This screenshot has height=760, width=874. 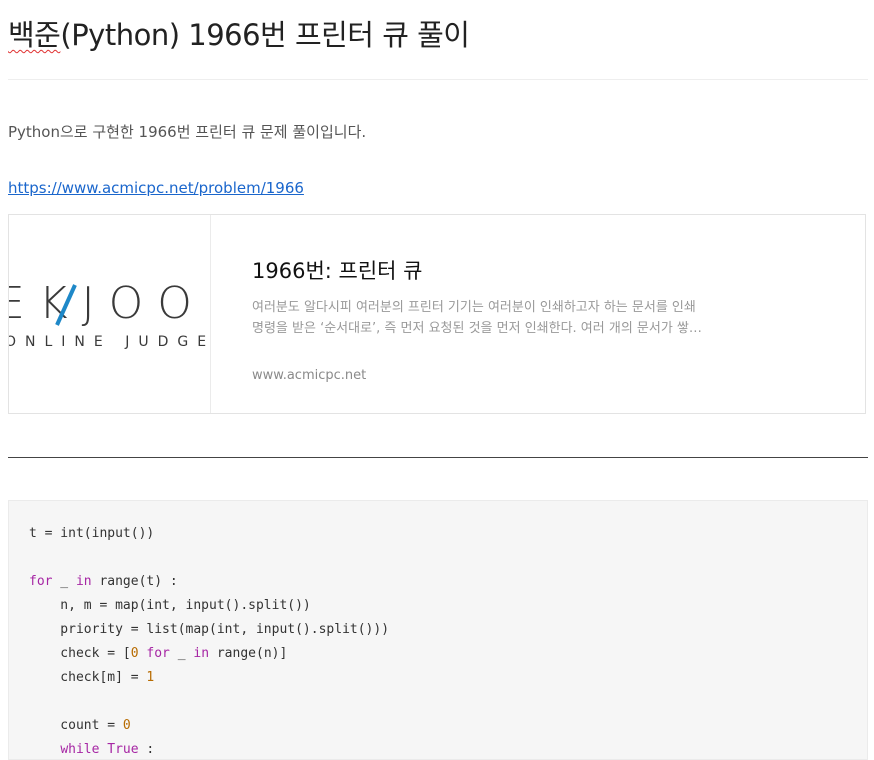 What do you see at coordinates (170, 605) in the screenshot?
I see `code-line: n, m = map(int, input().split())` at bounding box center [170, 605].